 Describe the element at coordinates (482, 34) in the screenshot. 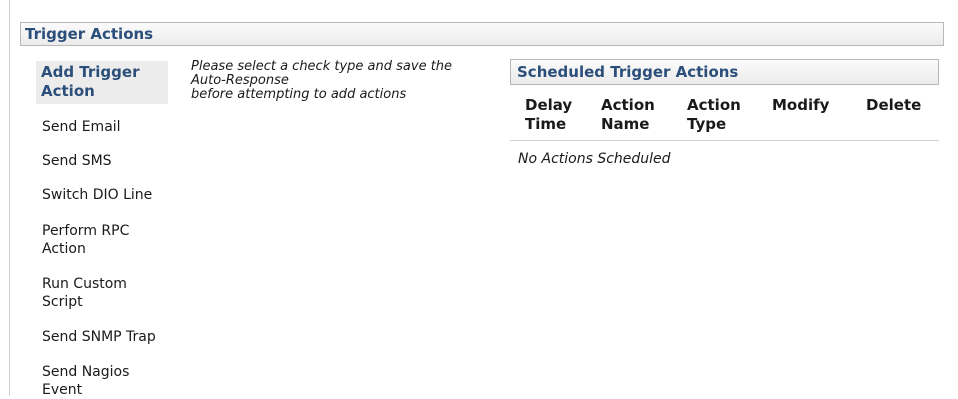

I see `trigger-actions-header: Trigger Actions` at that location.